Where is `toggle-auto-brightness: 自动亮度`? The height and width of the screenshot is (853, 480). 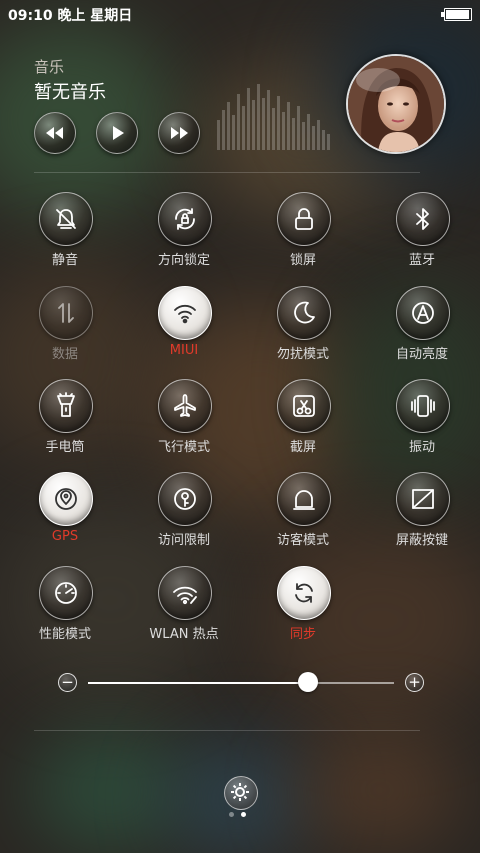
toggle-auto-brightness: 自动亮度 is located at coordinates (422, 328).